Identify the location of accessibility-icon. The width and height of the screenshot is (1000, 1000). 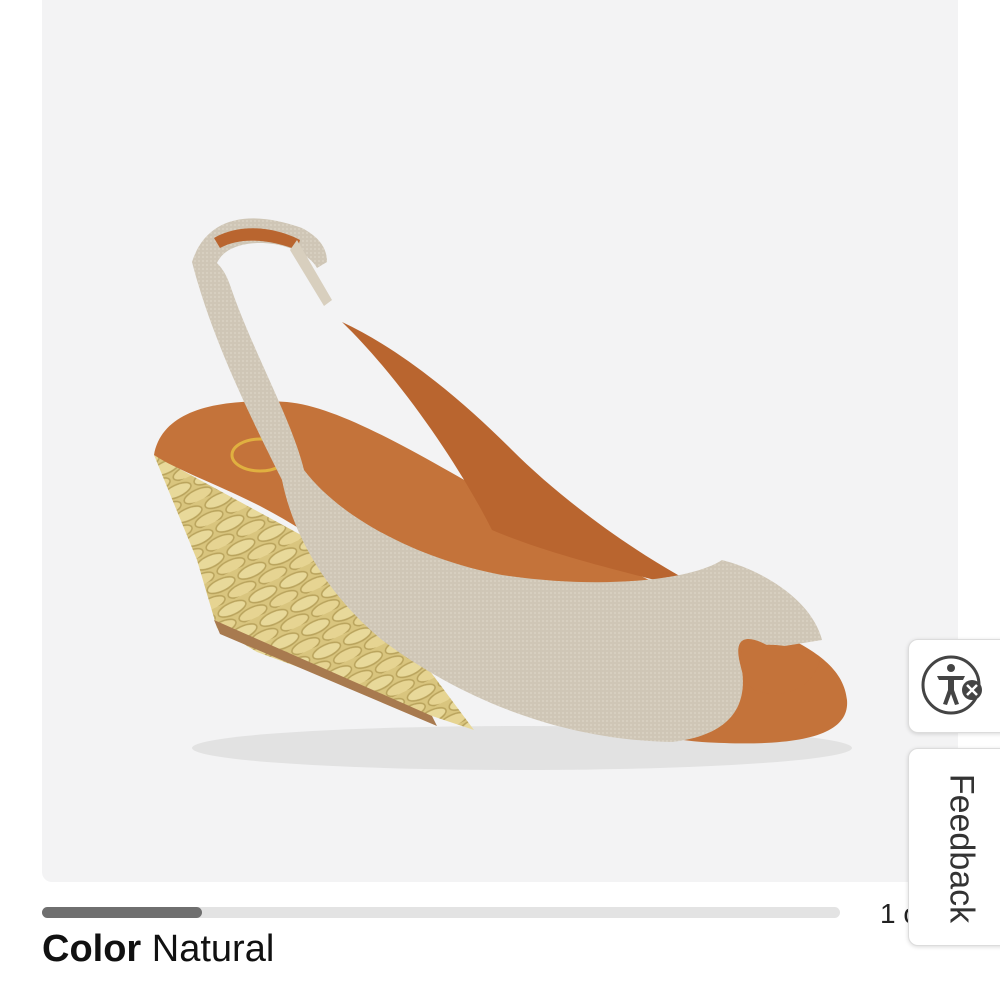
(951, 685).